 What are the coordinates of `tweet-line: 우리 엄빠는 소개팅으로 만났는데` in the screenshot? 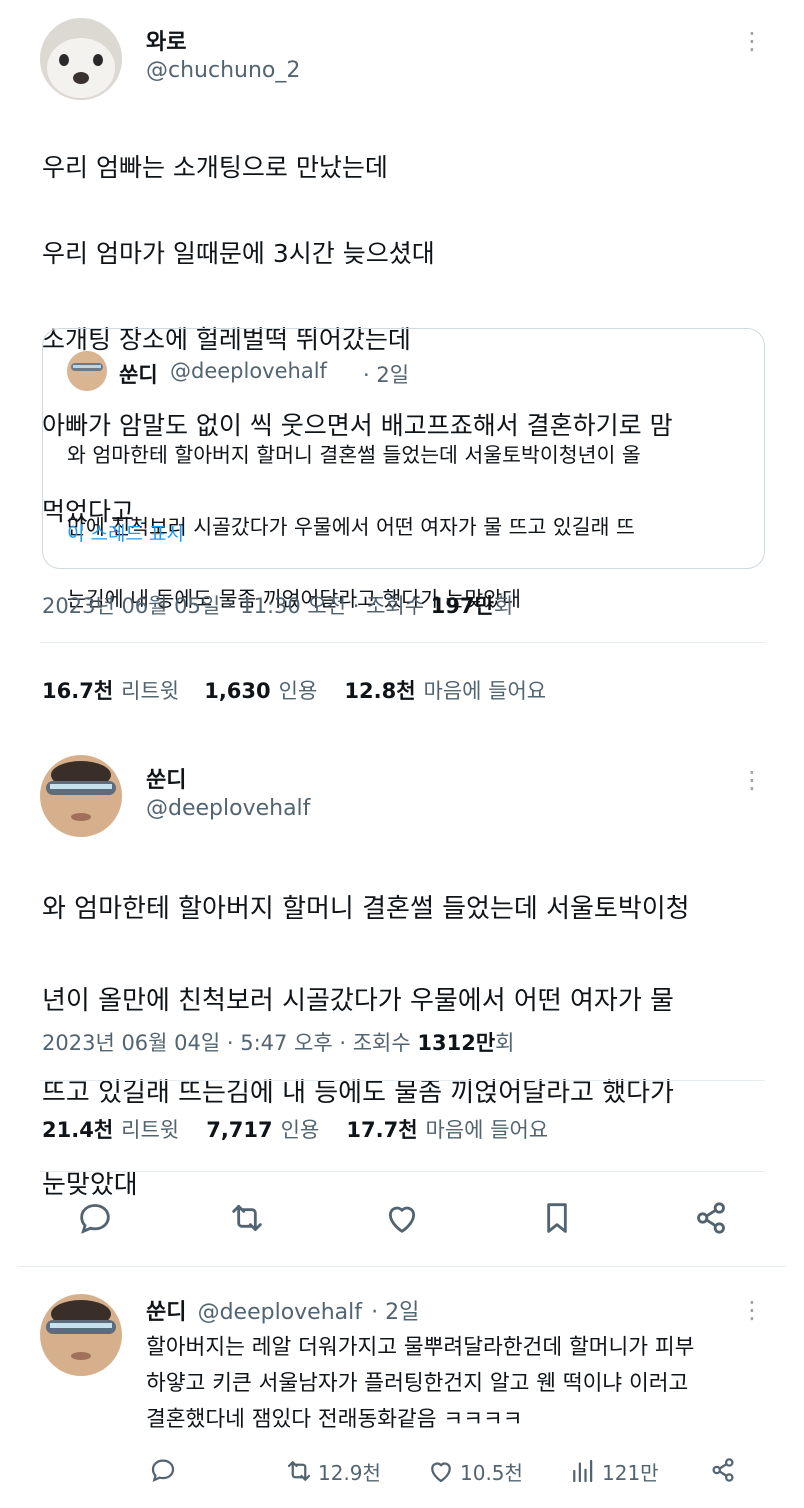 It's located at (215, 167).